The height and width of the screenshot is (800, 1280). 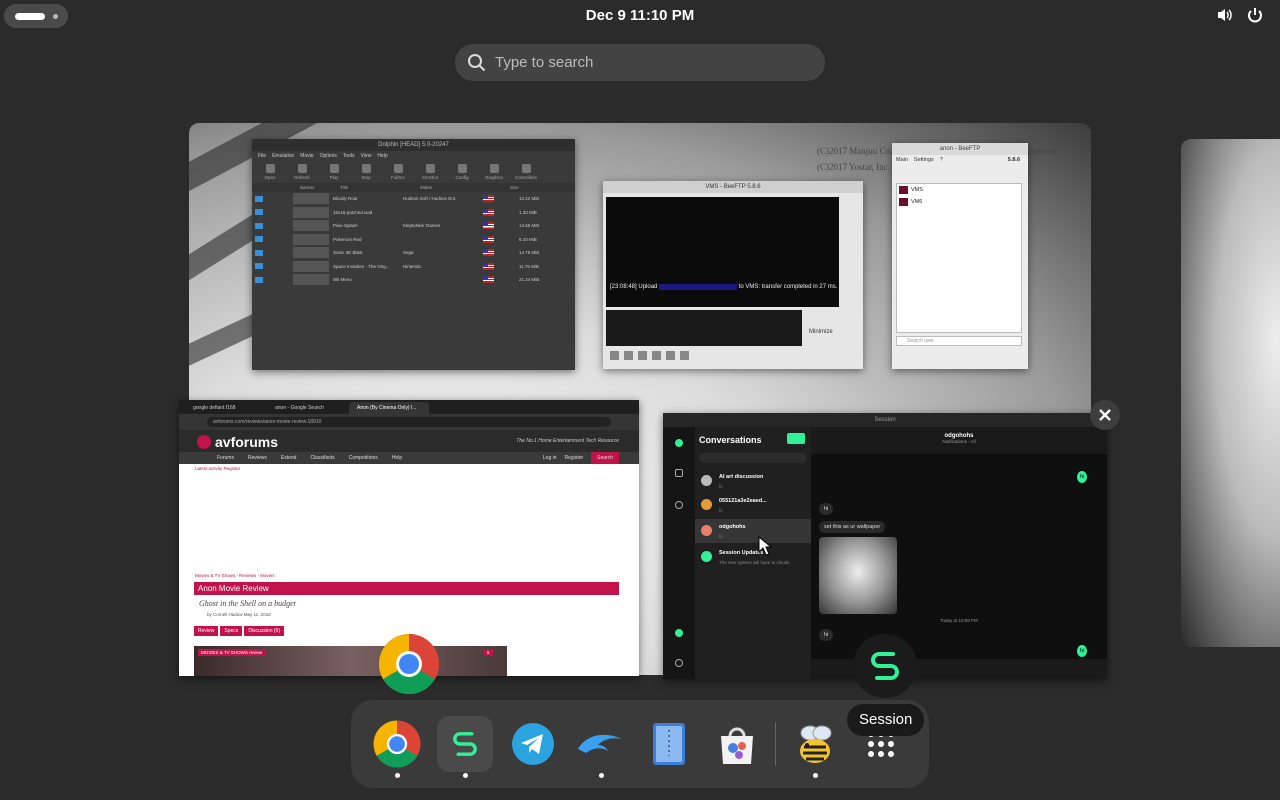 I want to click on nav-item: Help, so click(x=397, y=458).